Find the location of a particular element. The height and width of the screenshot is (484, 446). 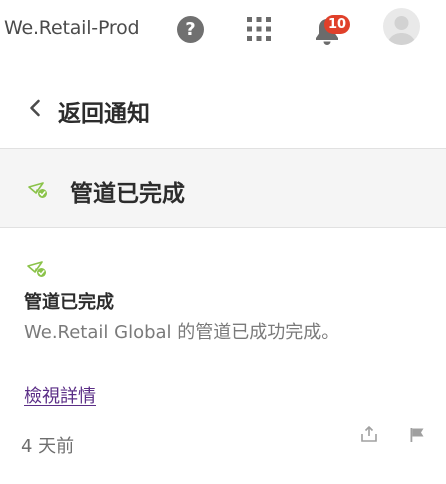

notification-title: 管道已完成 is located at coordinates (69, 302).